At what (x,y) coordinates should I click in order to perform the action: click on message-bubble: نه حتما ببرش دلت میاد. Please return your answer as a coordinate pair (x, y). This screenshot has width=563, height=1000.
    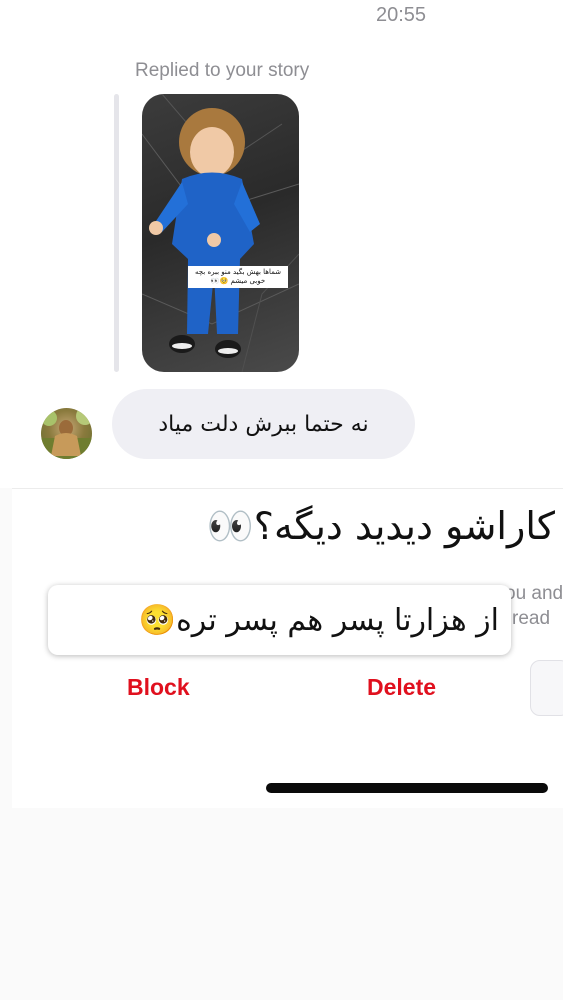
    Looking at the image, I should click on (263, 424).